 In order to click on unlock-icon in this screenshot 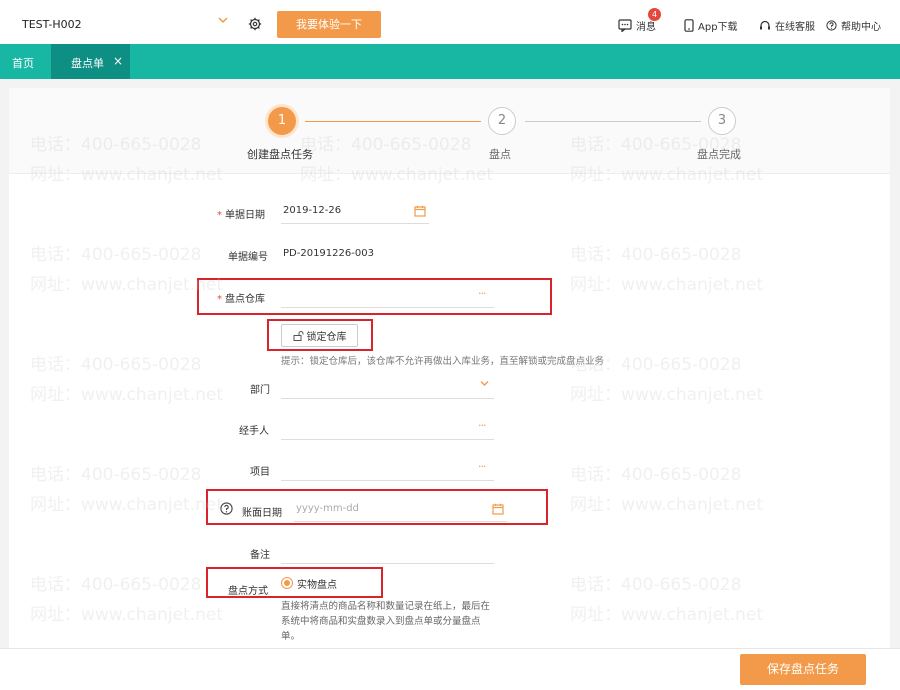, I will do `click(298, 335)`.